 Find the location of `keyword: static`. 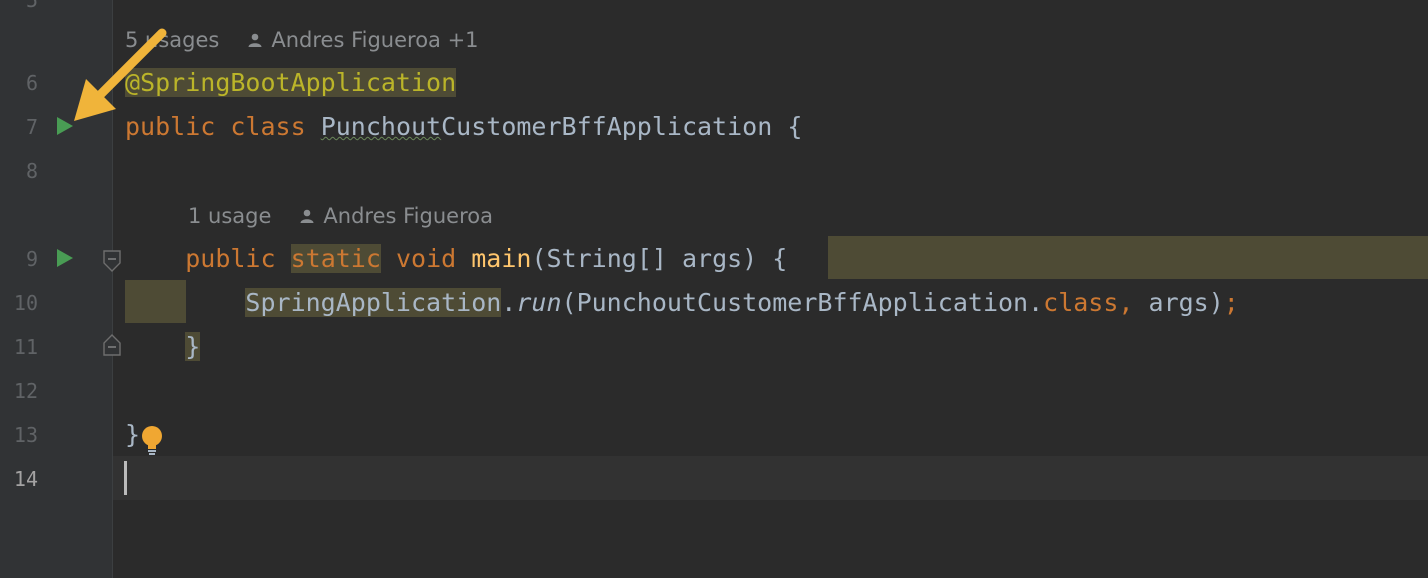

keyword: static is located at coordinates (335, 258).